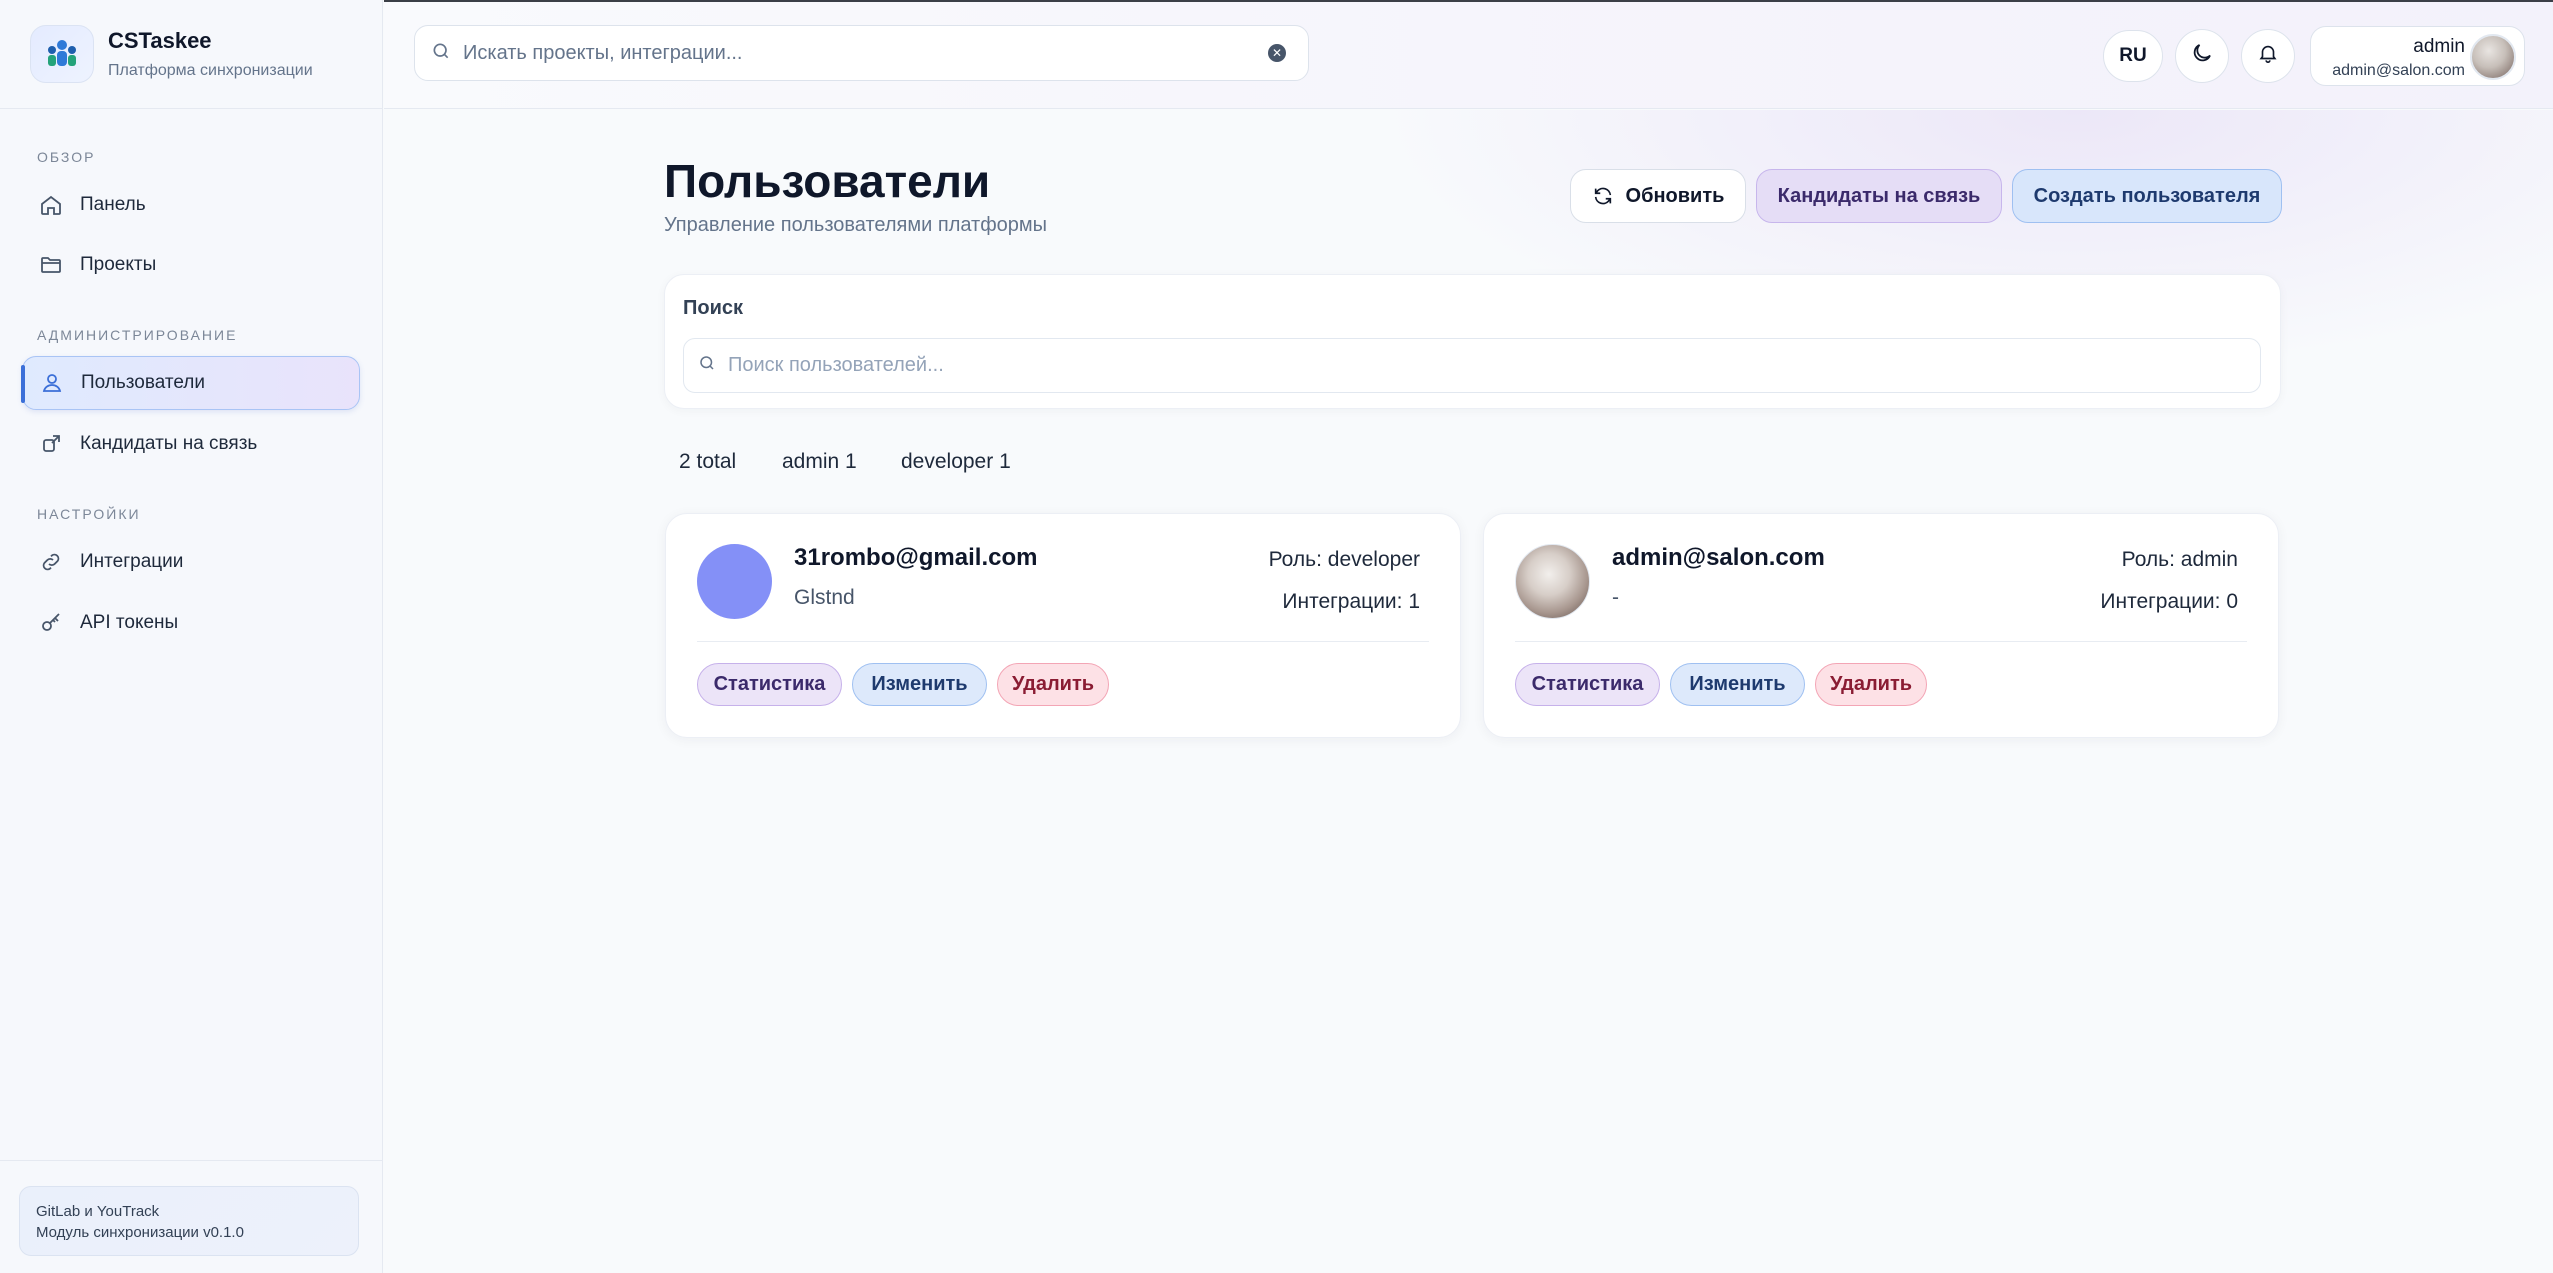 Image resolution: width=2553 pixels, height=1273 pixels. I want to click on moon-icon, so click(2202, 56).